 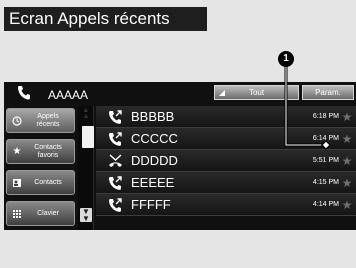 I want to click on top-bar: AAAAA Tout Param., so click(x=180, y=93).